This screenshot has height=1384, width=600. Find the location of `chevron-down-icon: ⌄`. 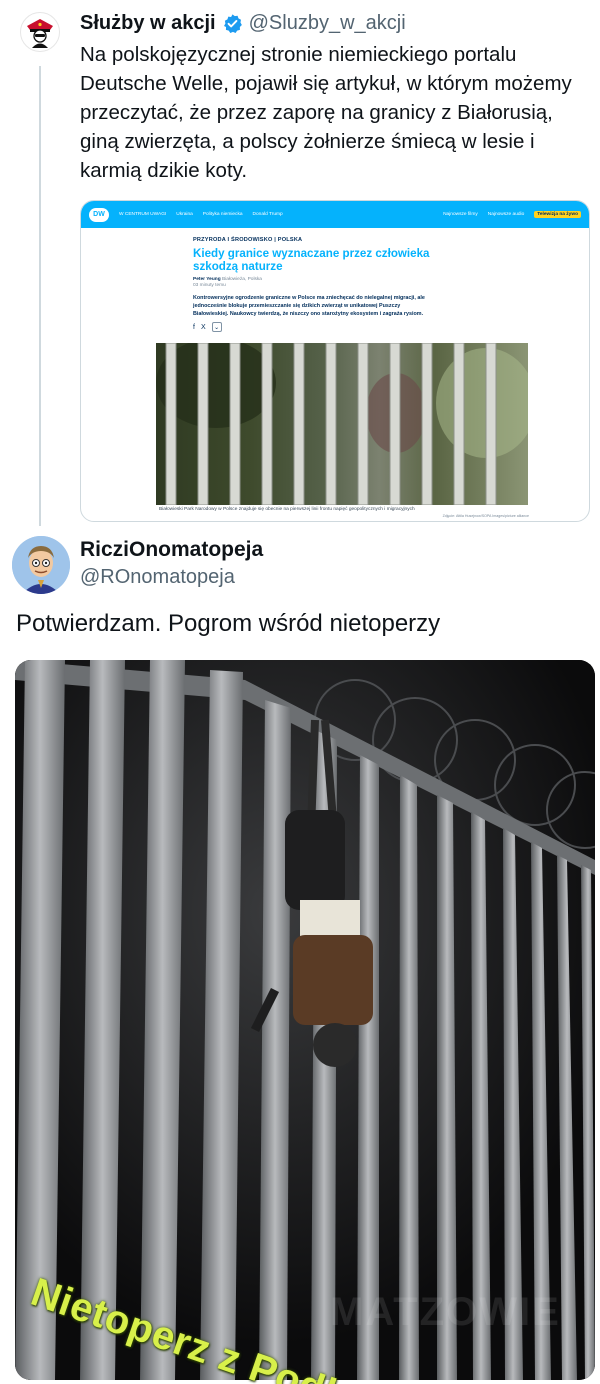

chevron-down-icon: ⌄ is located at coordinates (216, 327).